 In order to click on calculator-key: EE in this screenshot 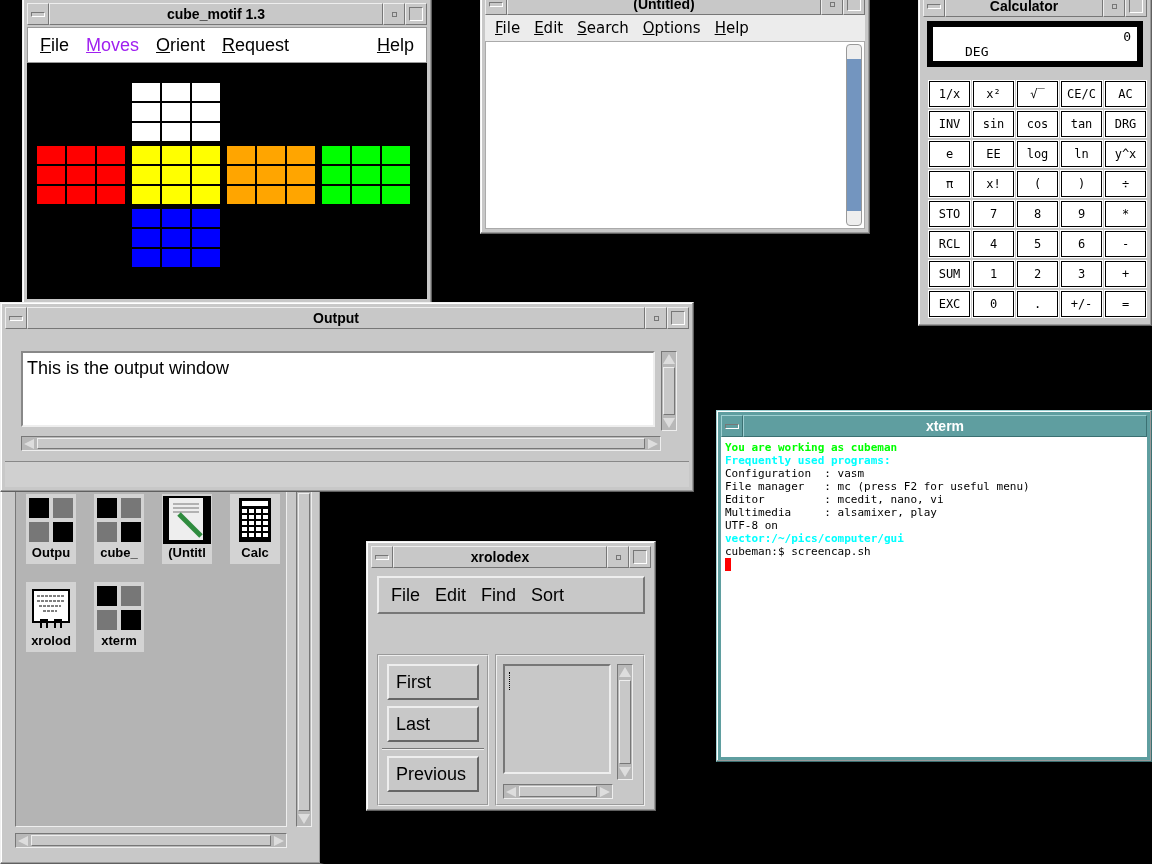, I will do `click(993, 154)`.